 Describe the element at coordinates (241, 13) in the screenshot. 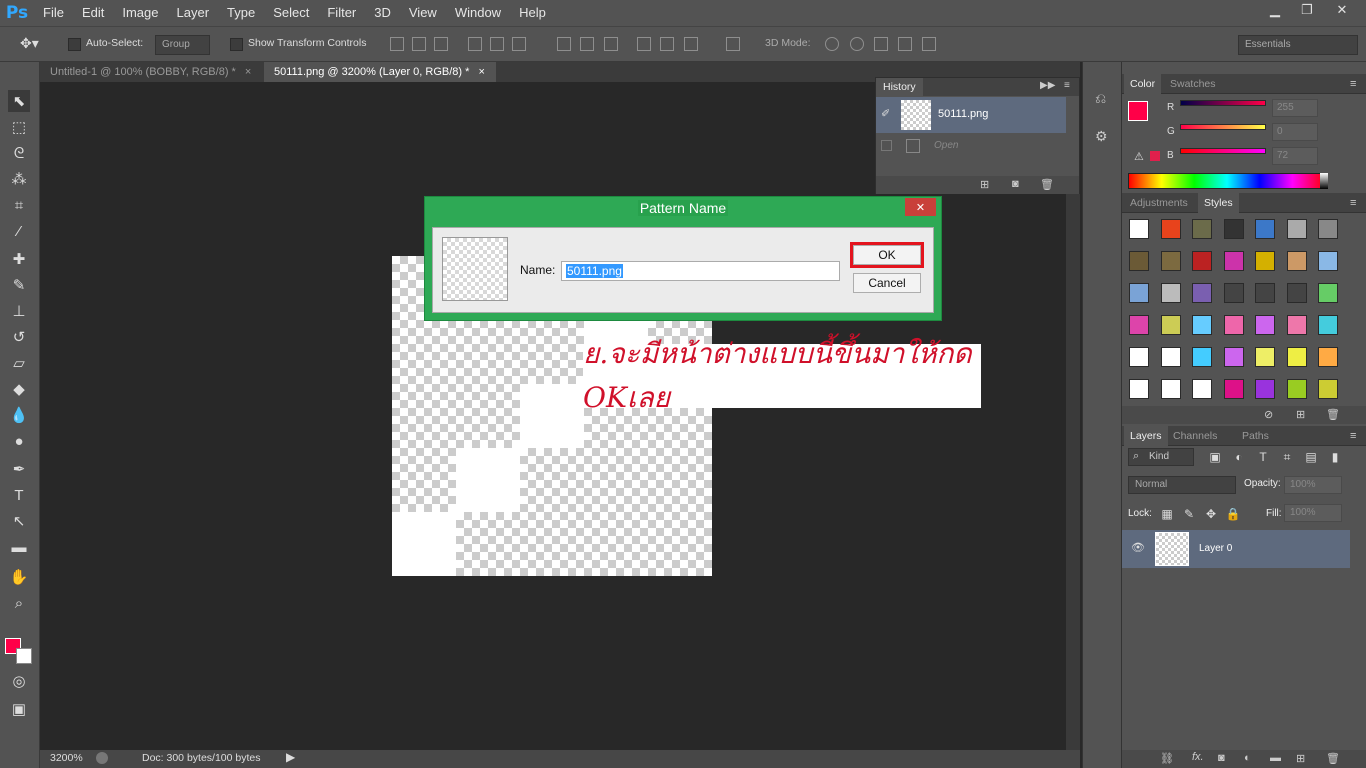

I see `menu-type: Type` at that location.